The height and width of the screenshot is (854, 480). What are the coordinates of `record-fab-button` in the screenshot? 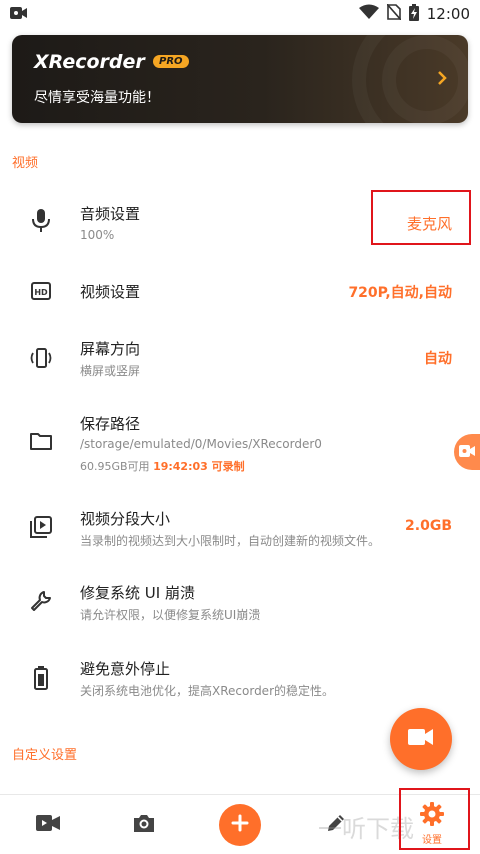 It's located at (421, 739).